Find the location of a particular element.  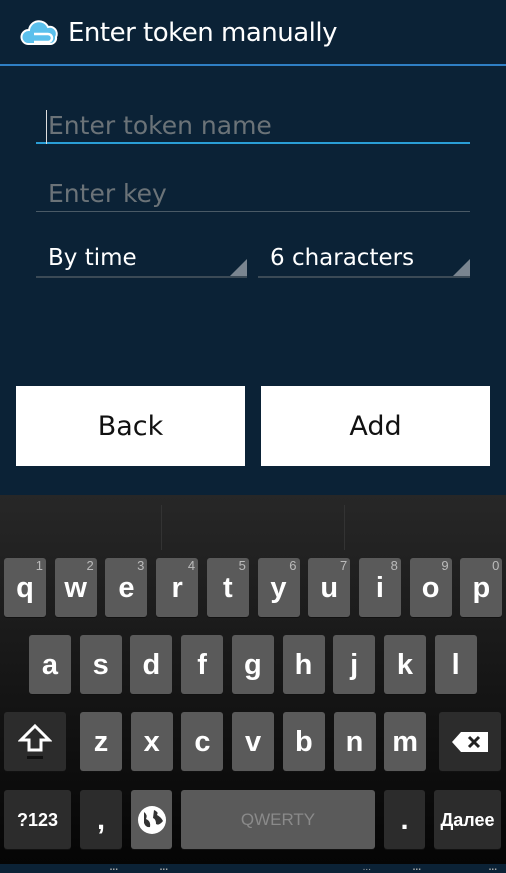

key-label: h is located at coordinates (303, 665).